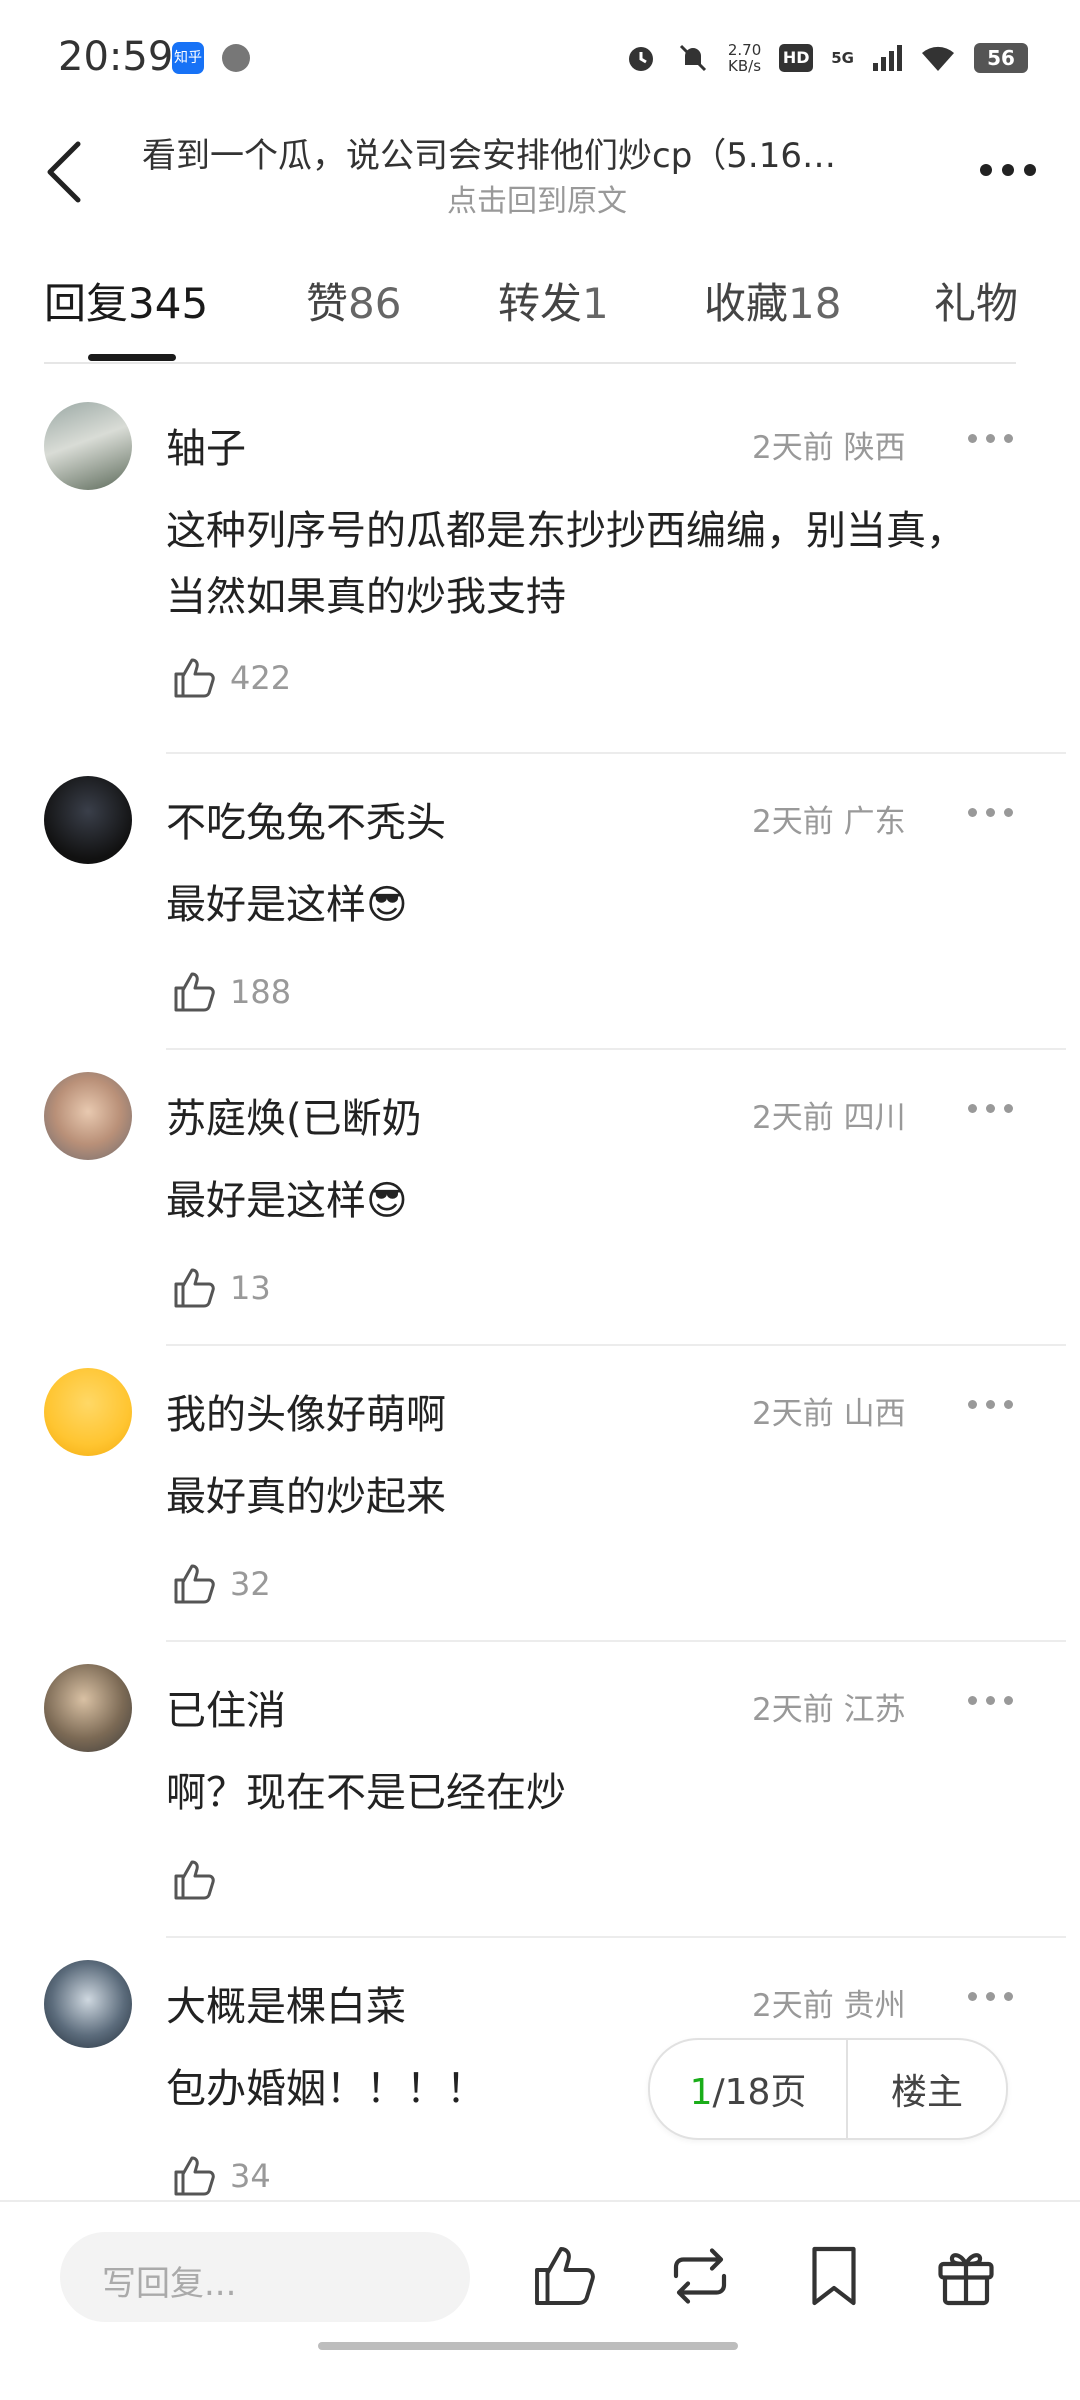  What do you see at coordinates (530, 363) in the screenshot?
I see `tab-divider` at bounding box center [530, 363].